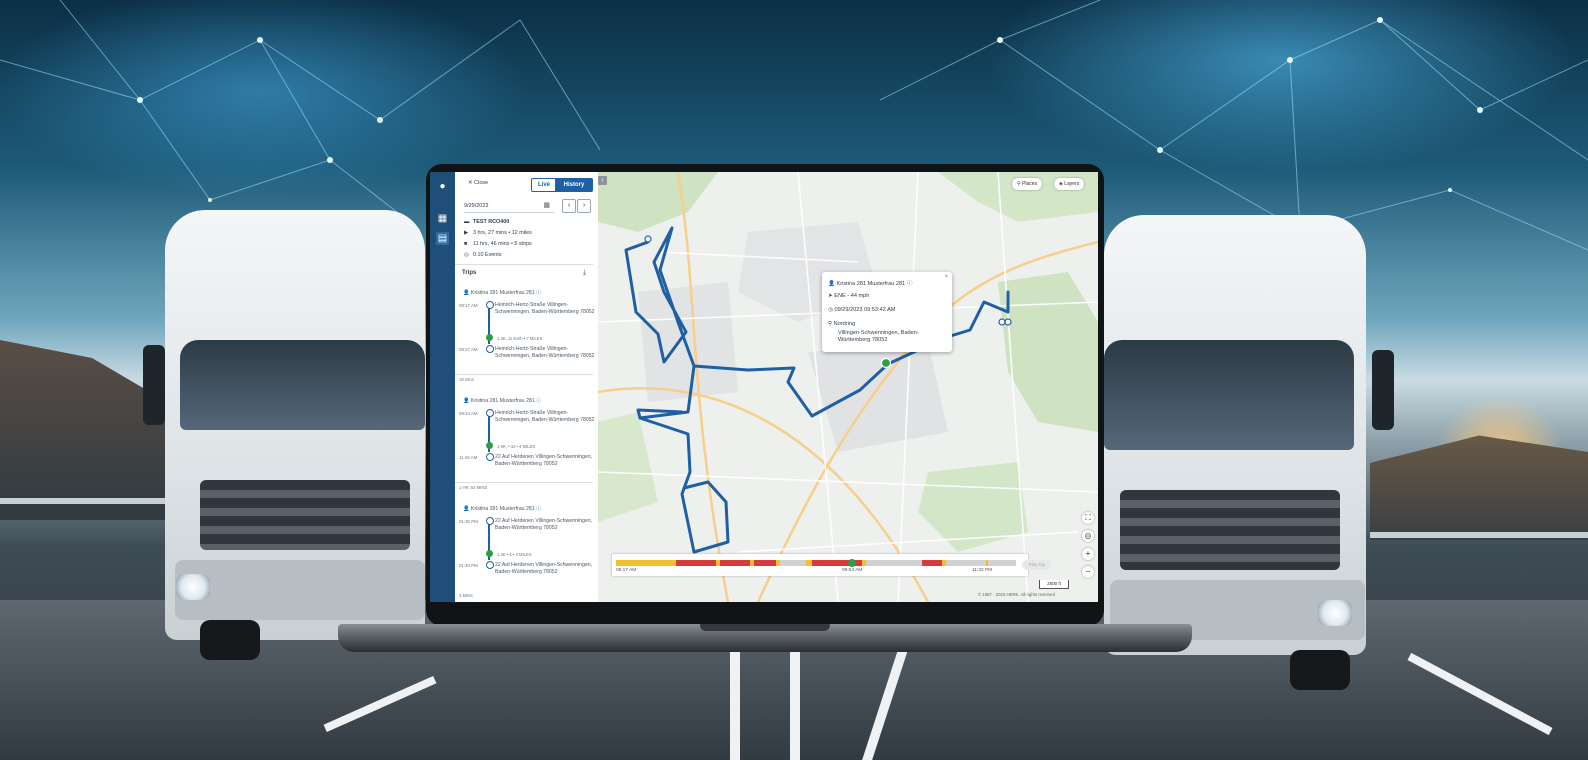 The image size is (1588, 760). I want to click on trip-driver: 👤 Kristina 281 Musterfrau 281 ⓘ, so click(502, 401).